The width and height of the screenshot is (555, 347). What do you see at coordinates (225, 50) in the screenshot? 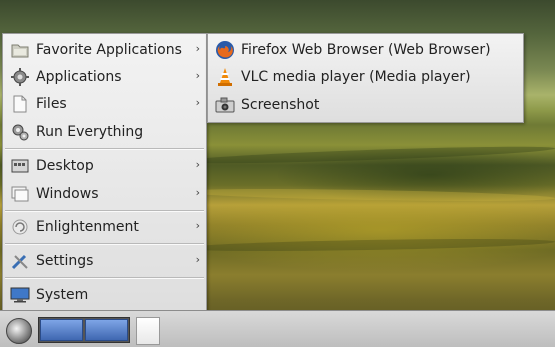
I see `firefox-icon` at bounding box center [225, 50].